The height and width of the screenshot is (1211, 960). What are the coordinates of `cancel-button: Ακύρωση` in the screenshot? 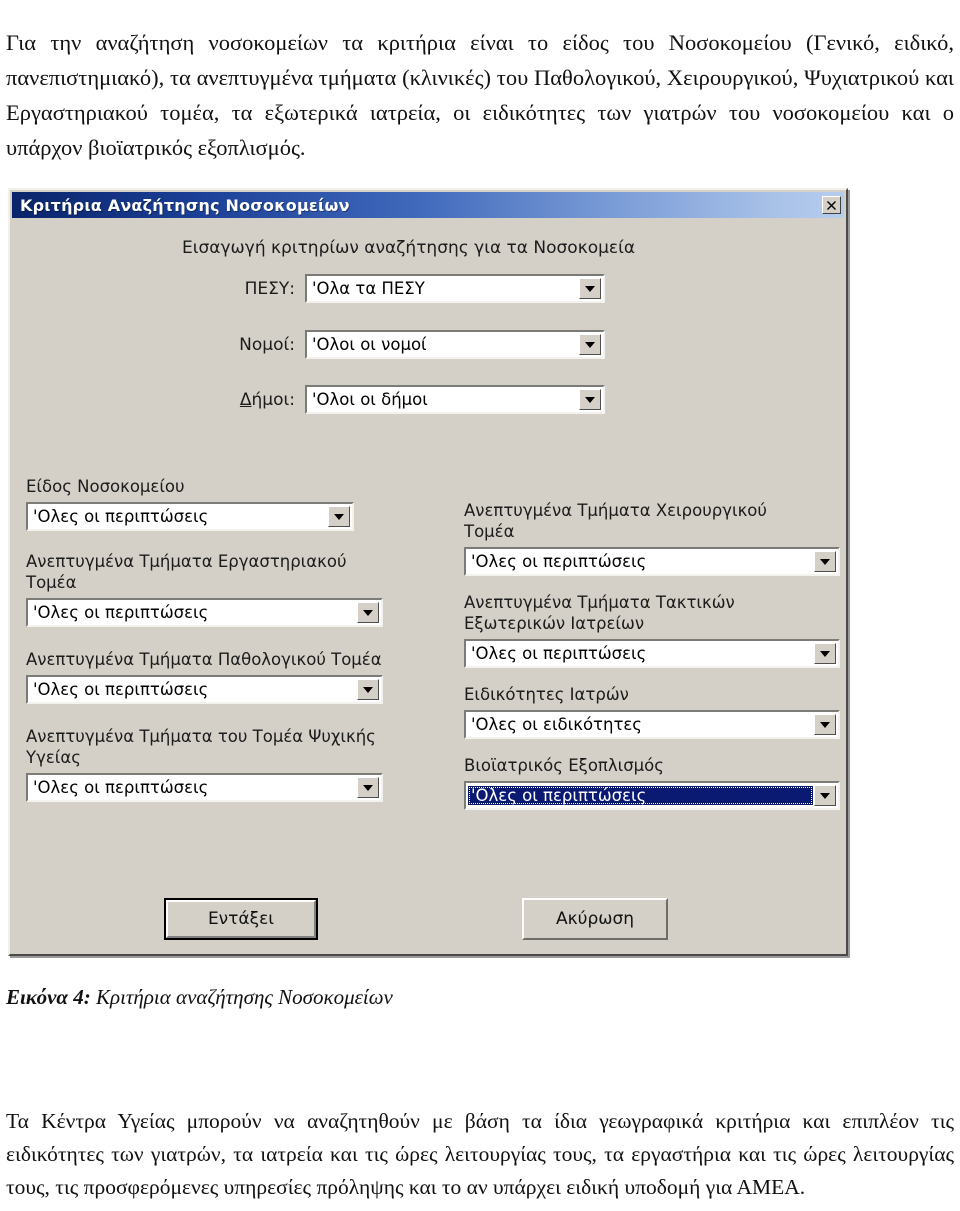 It's located at (595, 919).